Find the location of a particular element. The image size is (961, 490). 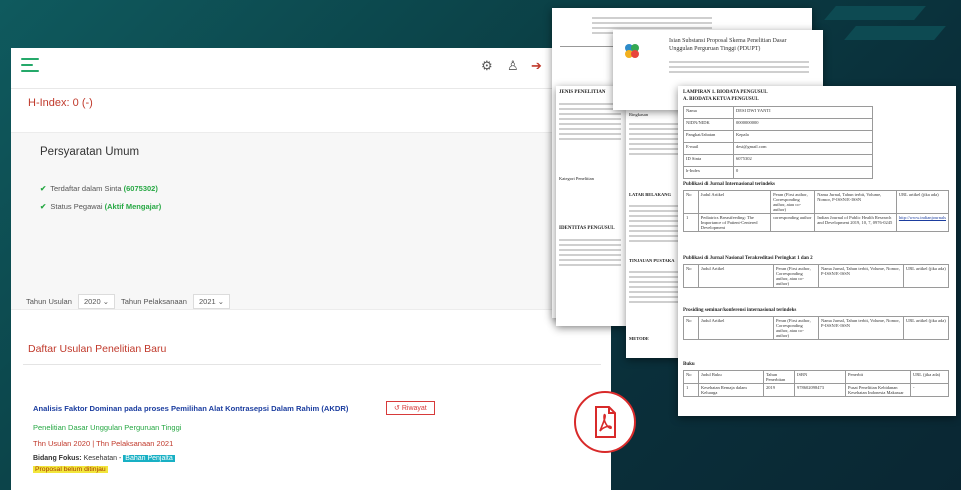

doc2-lines is located at coordinates (739, 67).